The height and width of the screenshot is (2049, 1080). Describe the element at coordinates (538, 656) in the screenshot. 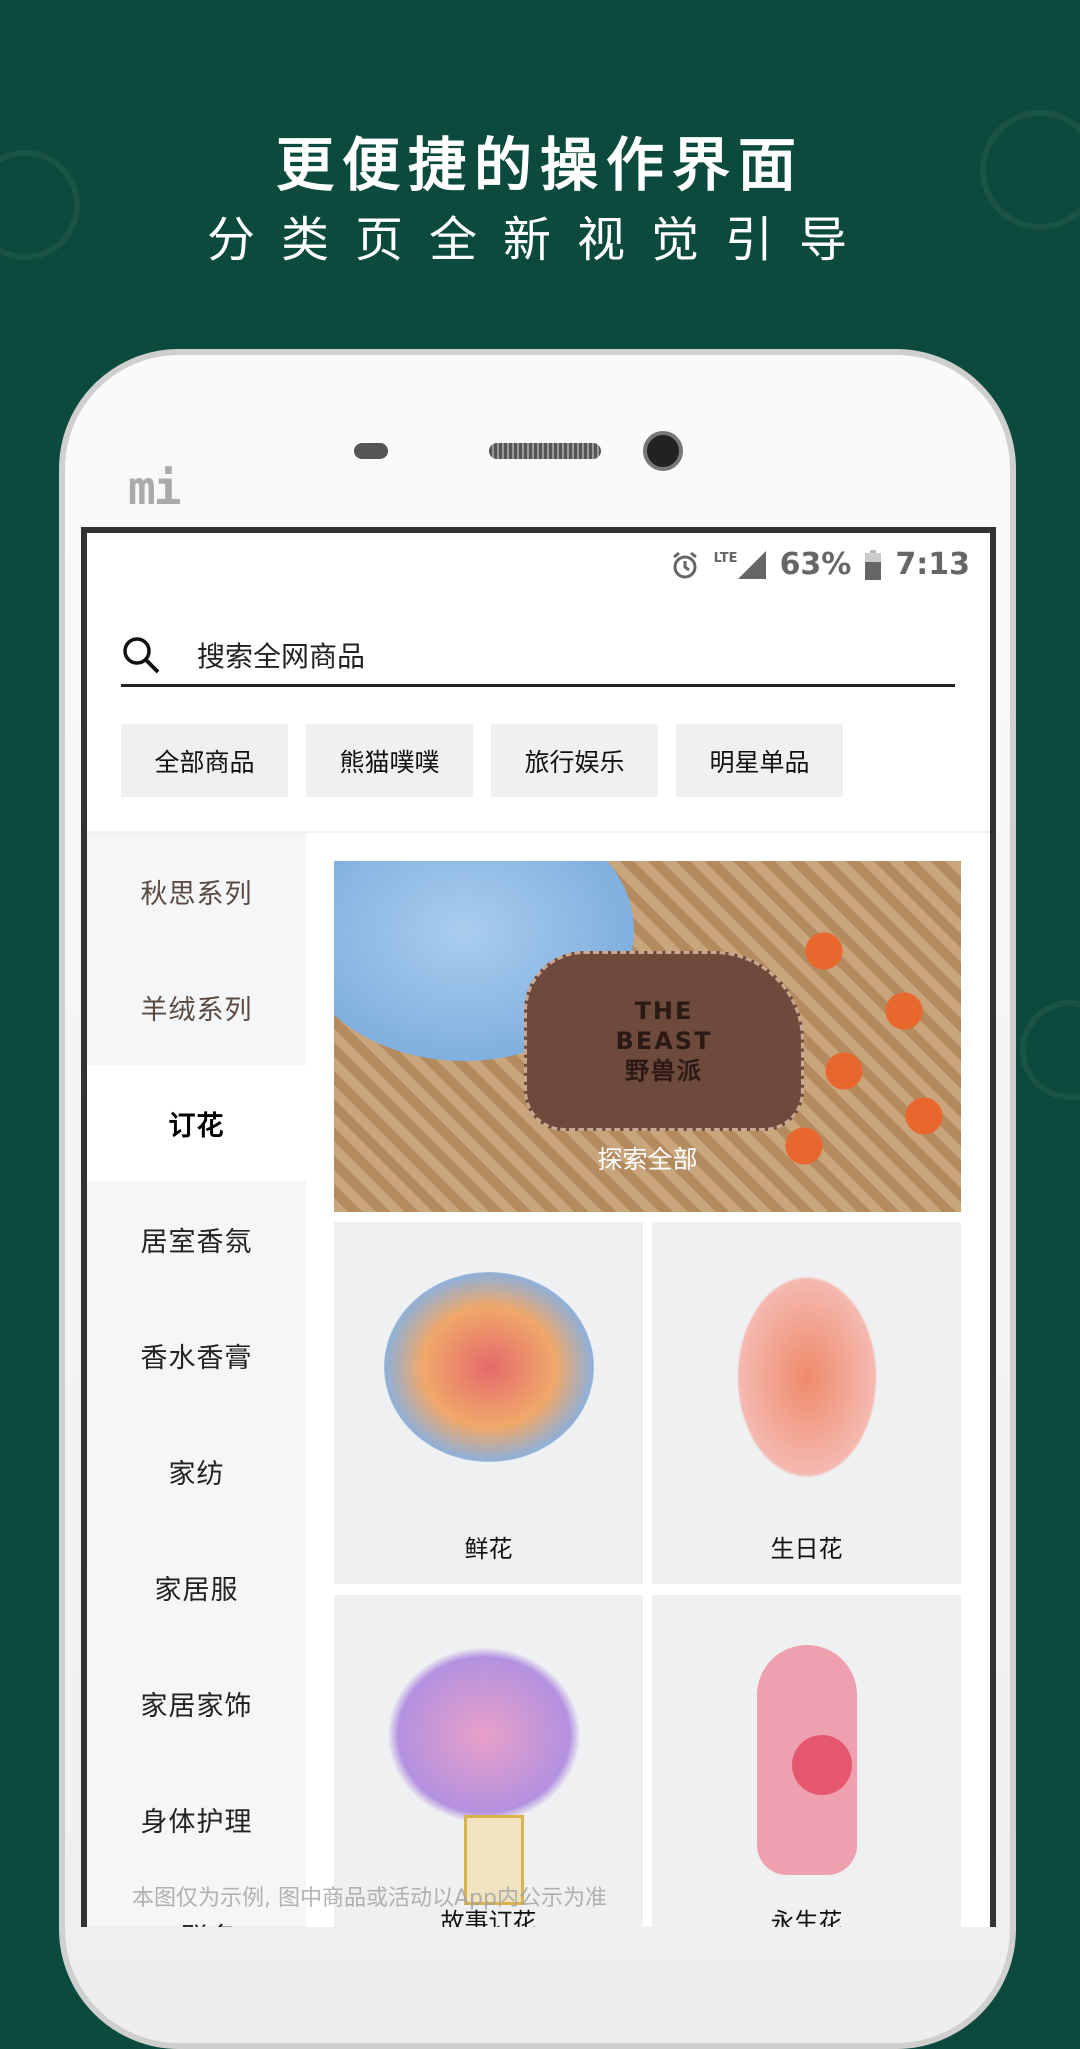

I see `search-input: 搜索全网商品` at that location.